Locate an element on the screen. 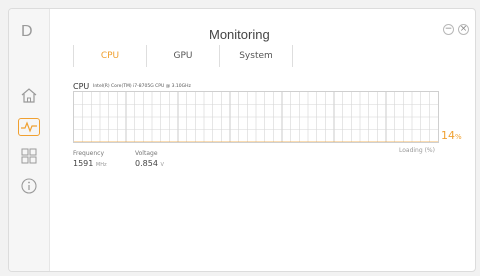 The width and height of the screenshot is (480, 276). voltage-value: 0.854 V is located at coordinates (149, 163).